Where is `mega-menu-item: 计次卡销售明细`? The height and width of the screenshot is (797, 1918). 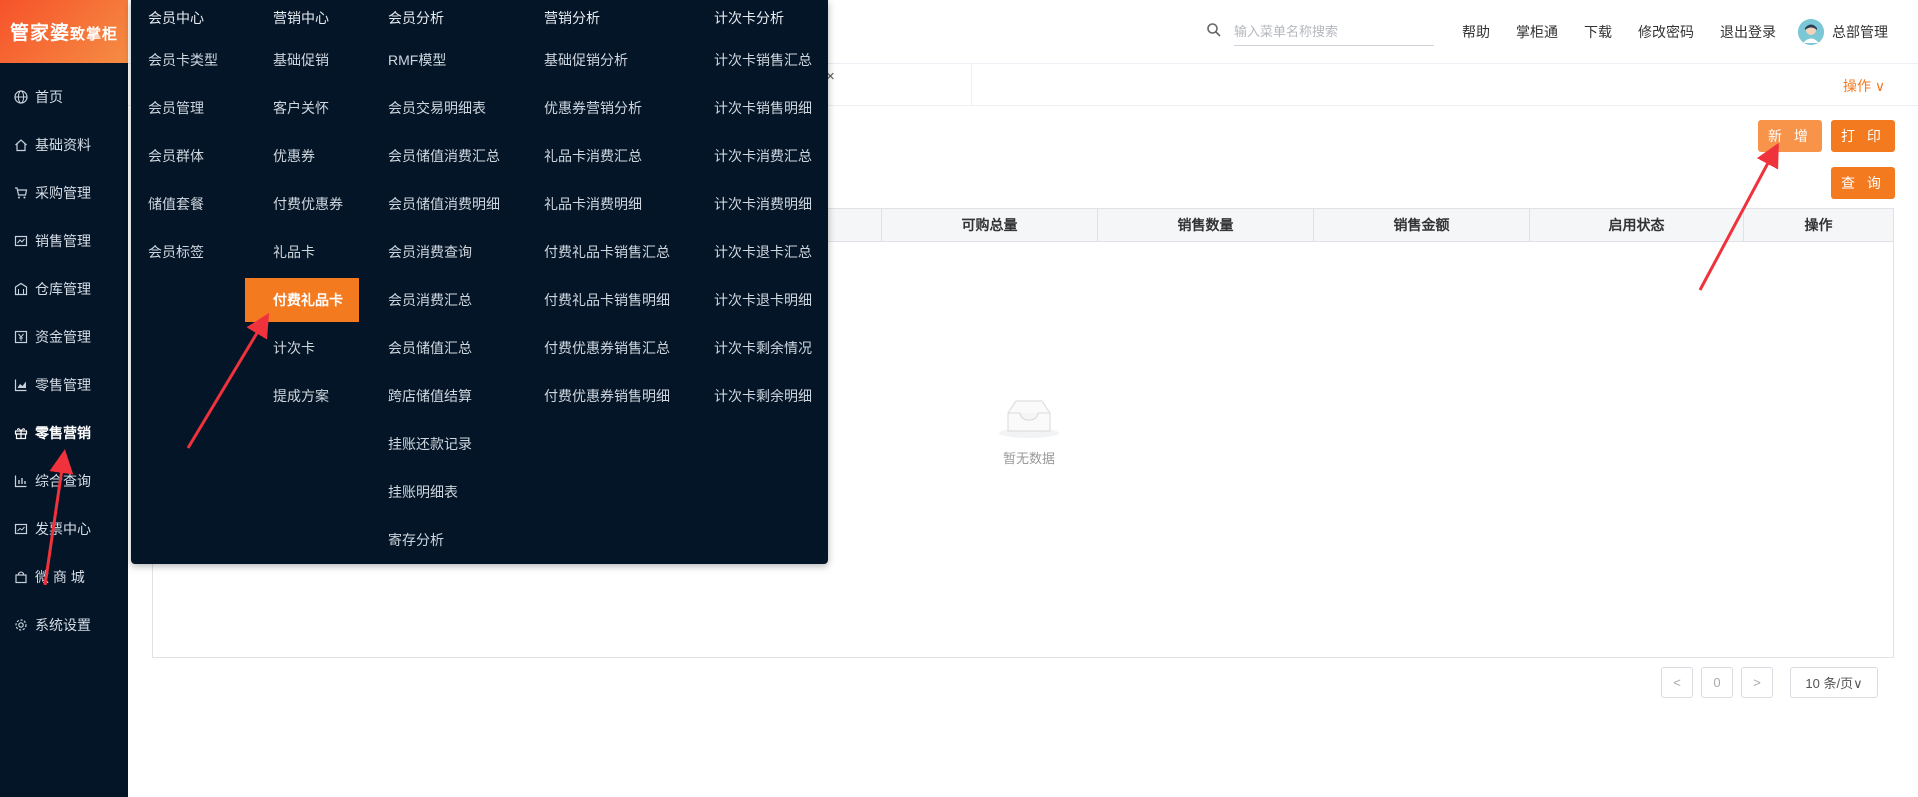
mega-menu-item: 计次卡销售明细 is located at coordinates (763, 108).